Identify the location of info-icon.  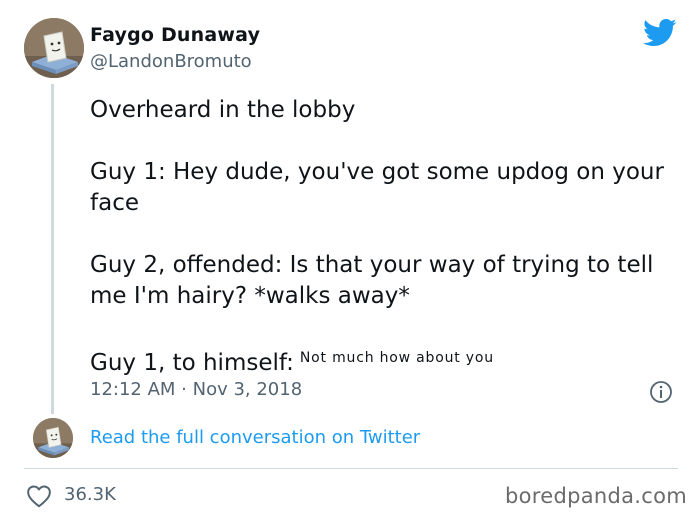
(661, 392).